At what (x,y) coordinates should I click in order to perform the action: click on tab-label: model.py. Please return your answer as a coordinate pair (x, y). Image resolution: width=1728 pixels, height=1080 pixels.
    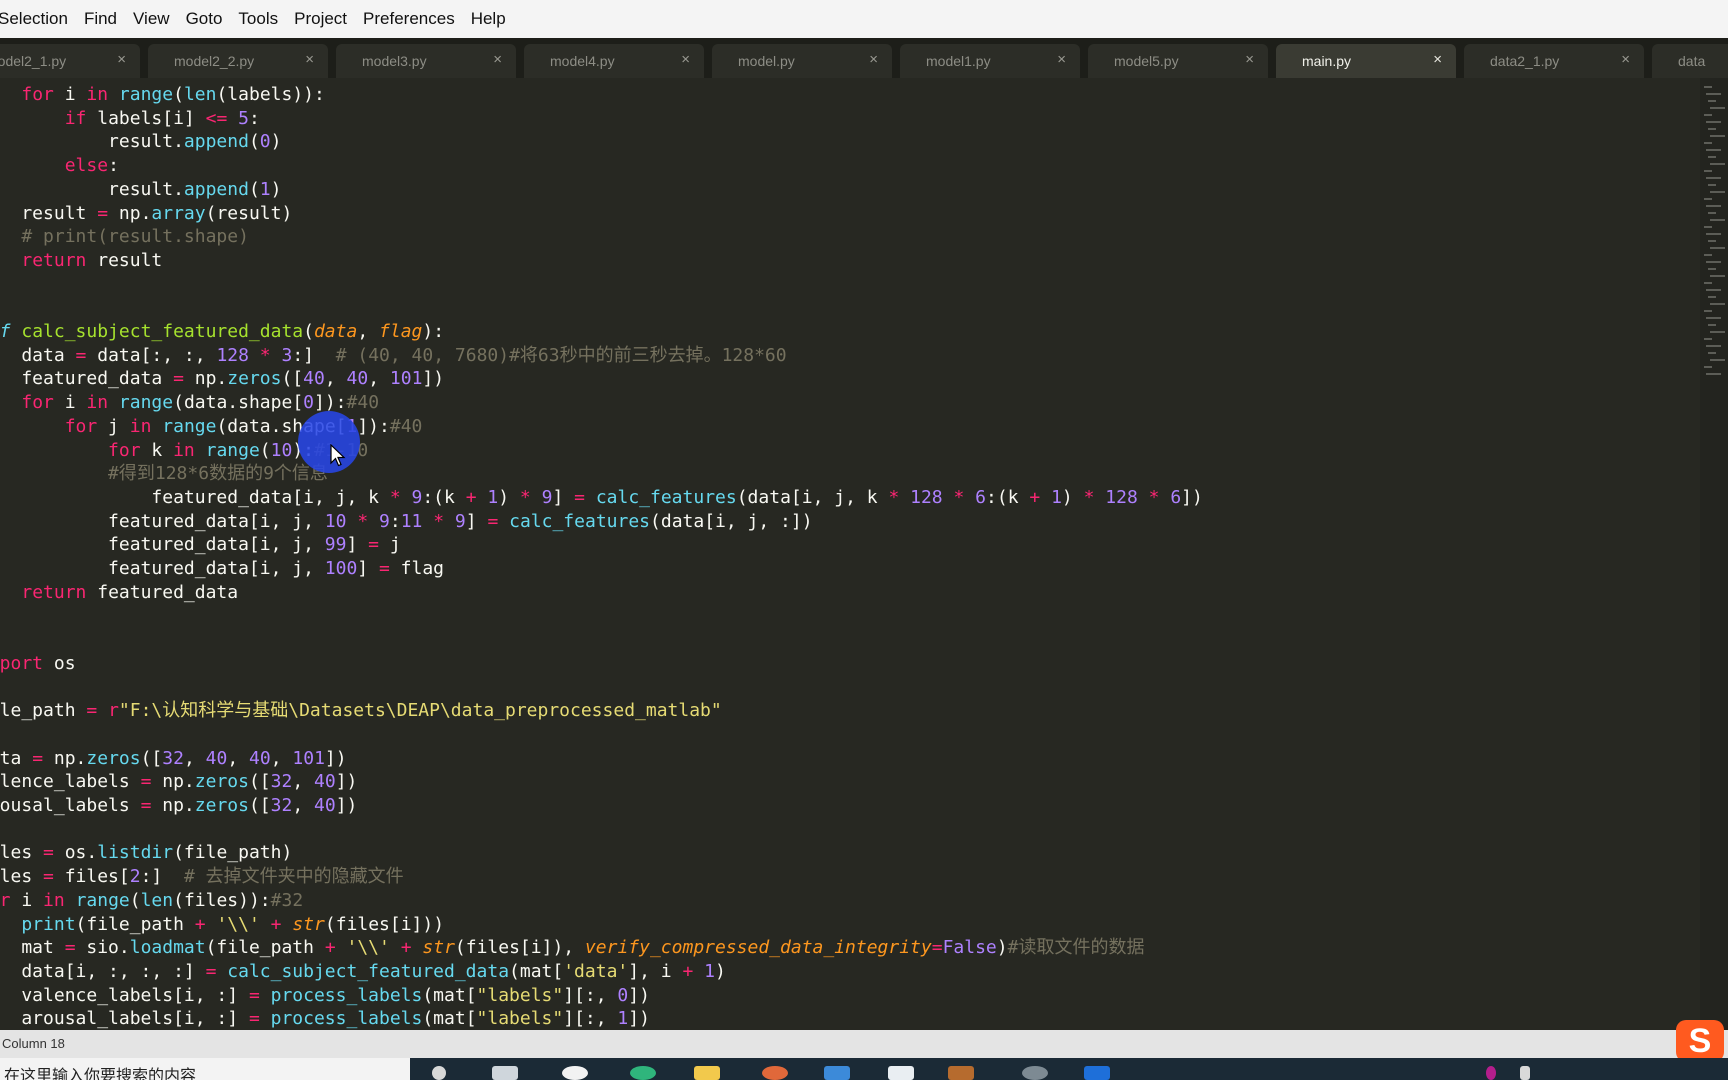
    Looking at the image, I should click on (766, 61).